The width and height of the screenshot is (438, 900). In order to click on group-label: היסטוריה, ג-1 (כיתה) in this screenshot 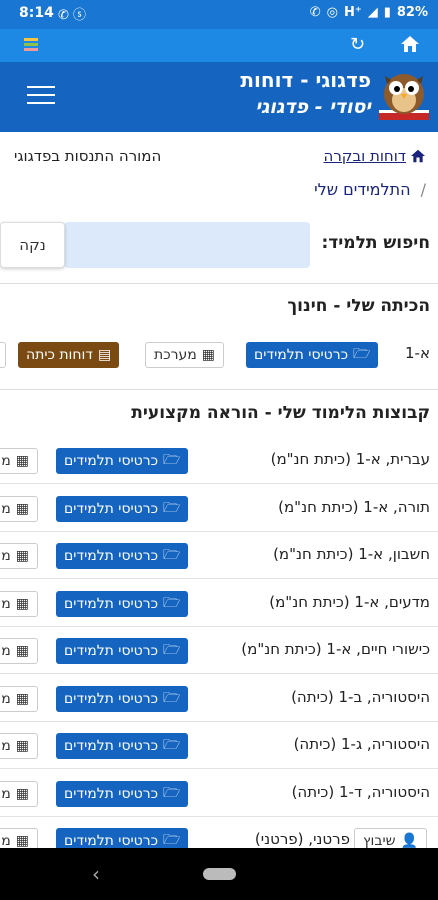, I will do `click(361, 744)`.